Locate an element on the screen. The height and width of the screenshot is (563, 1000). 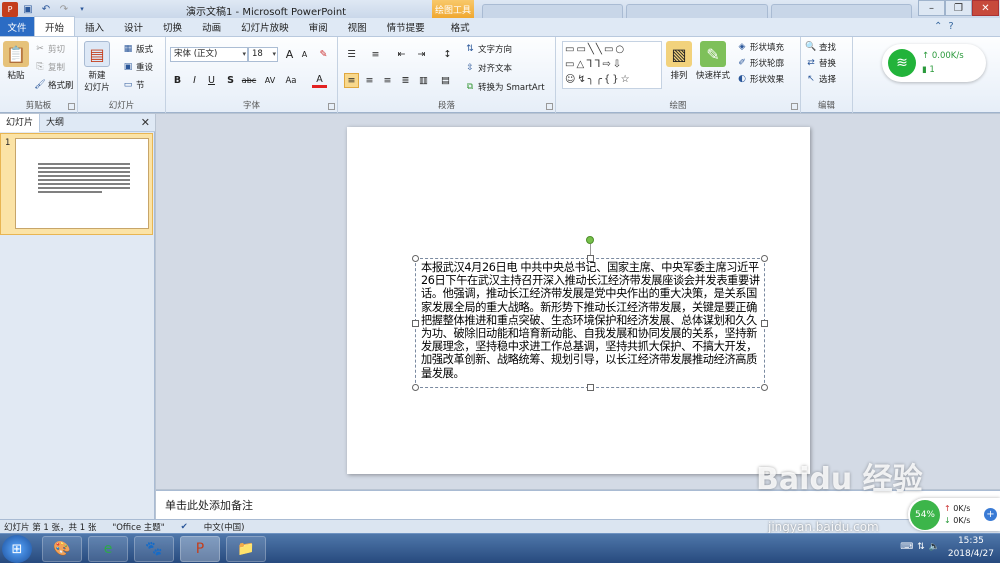
italic-button: I is located at coordinates (194, 80).